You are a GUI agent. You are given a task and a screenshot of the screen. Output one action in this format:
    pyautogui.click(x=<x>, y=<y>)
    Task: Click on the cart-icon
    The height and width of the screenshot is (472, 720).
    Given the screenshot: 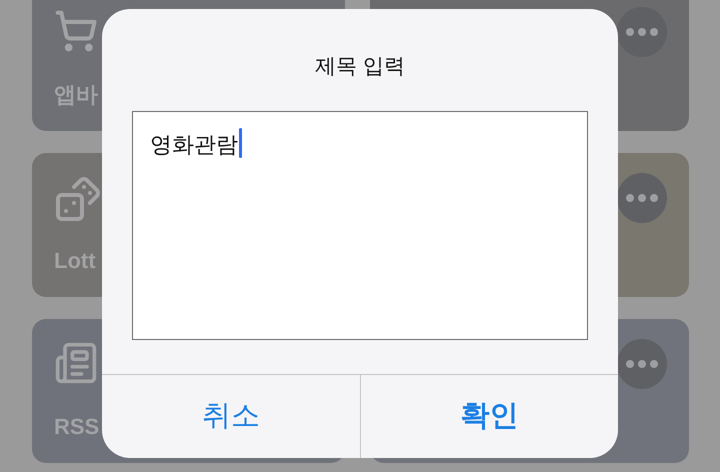 What is the action you would take?
    pyautogui.click(x=76, y=31)
    